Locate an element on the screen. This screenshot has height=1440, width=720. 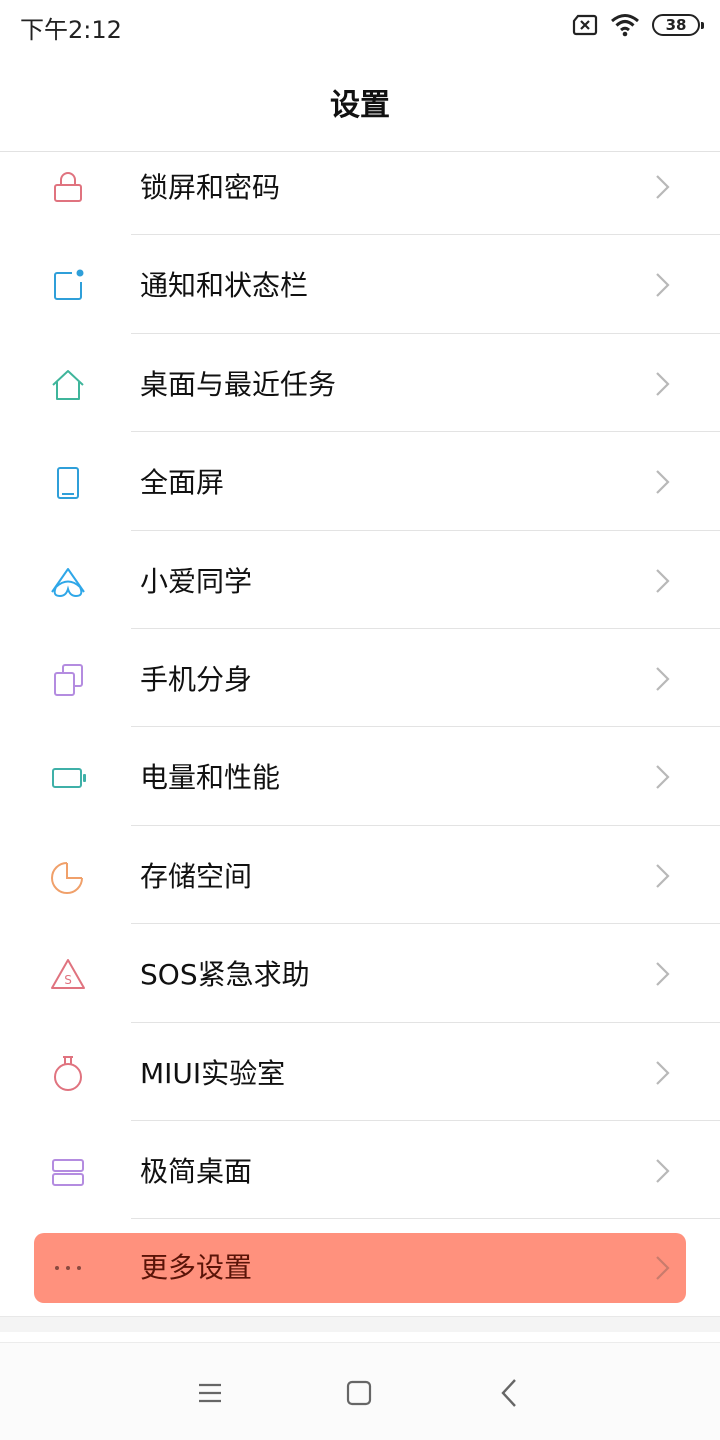
settings-item-label: 锁屏和密码 is located at coordinates (210, 187).